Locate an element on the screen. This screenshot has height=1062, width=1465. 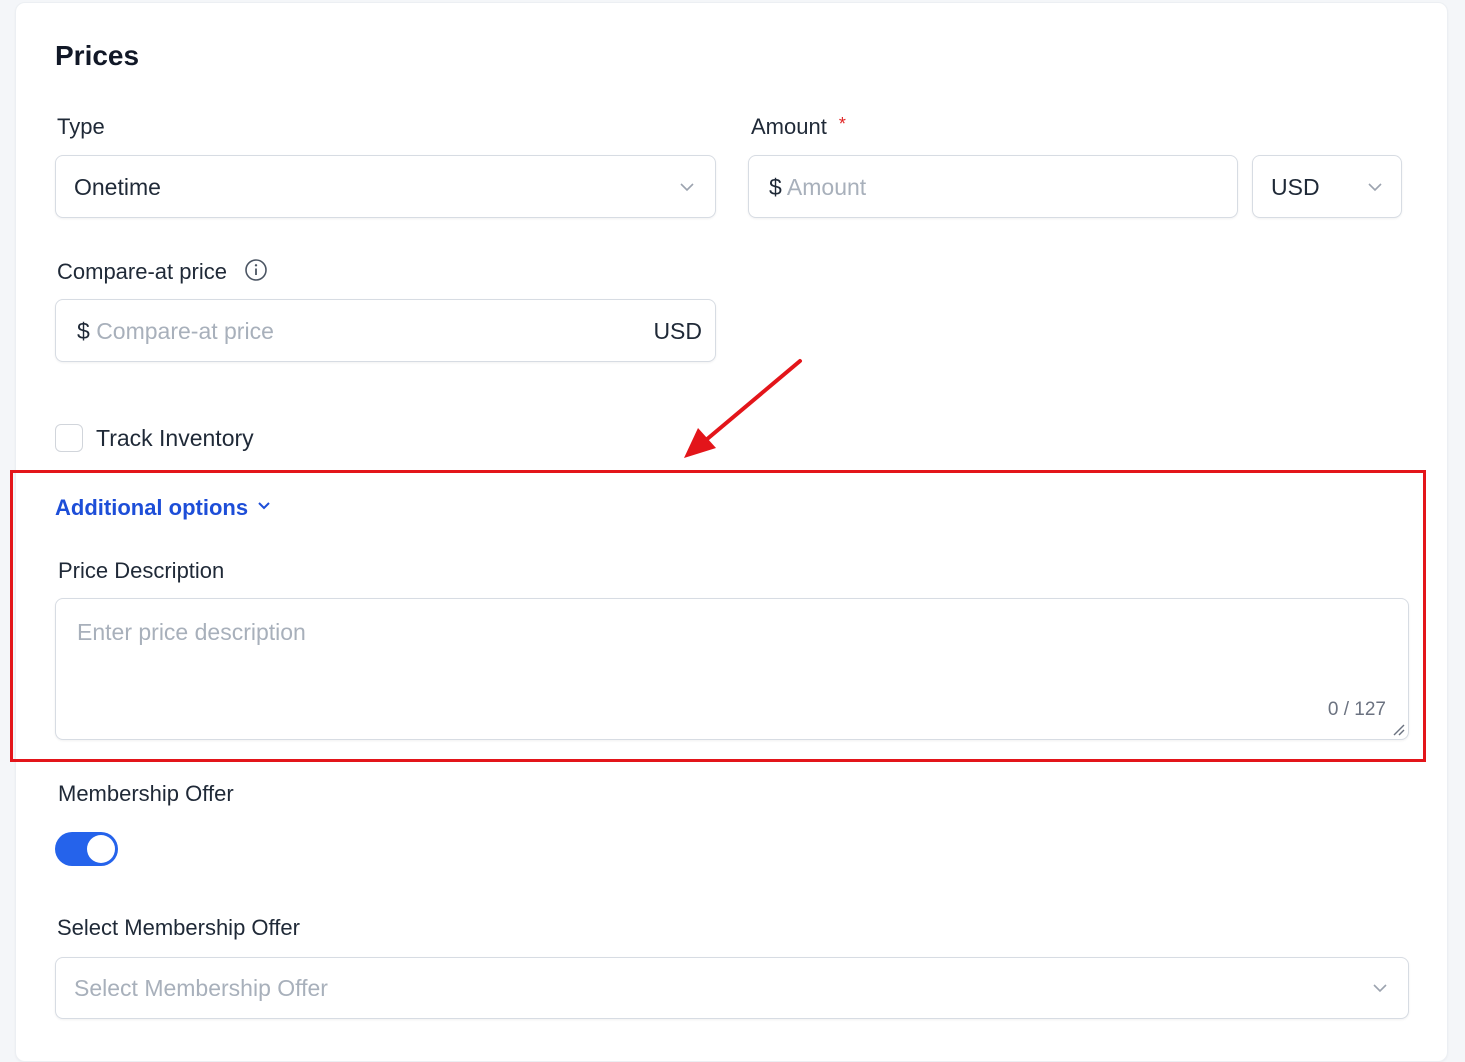
type-select: Onetime is located at coordinates (385, 186).